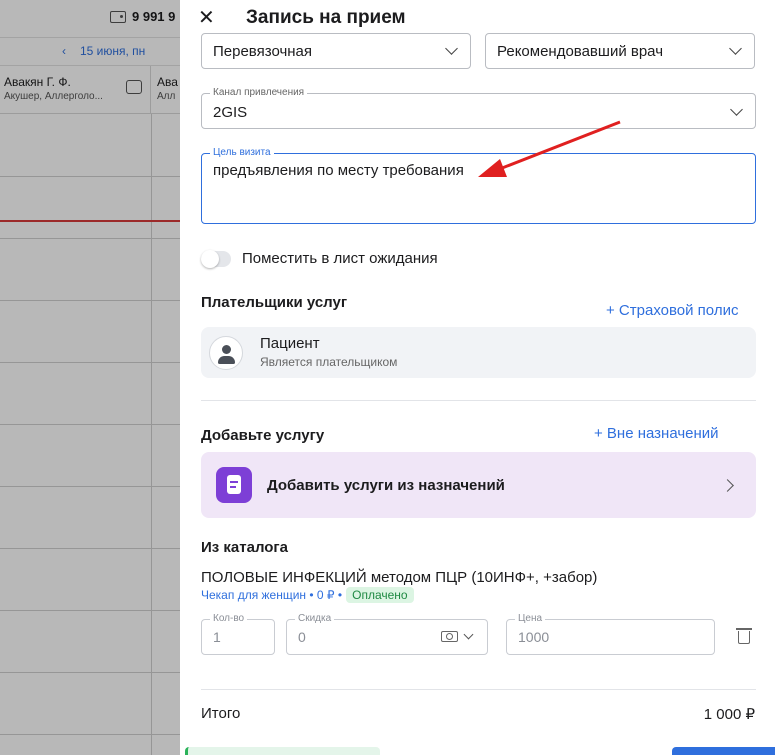 Image resolution: width=775 pixels, height=755 pixels. Describe the element at coordinates (340, 258) in the screenshot. I see `waitlist-label: Поместить в лист ожидания` at that location.